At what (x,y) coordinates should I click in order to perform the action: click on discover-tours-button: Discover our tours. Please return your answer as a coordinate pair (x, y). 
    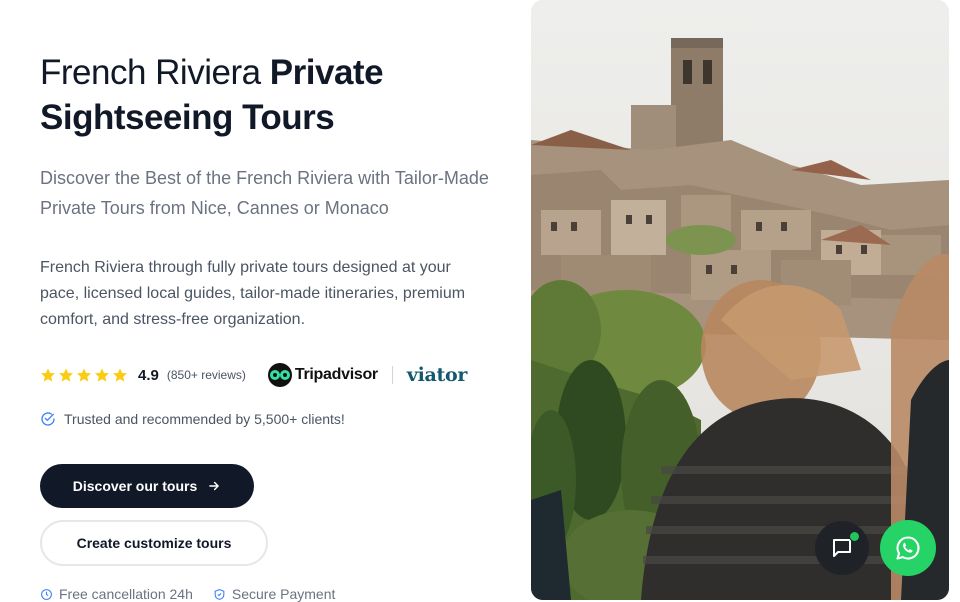
    Looking at the image, I should click on (147, 486).